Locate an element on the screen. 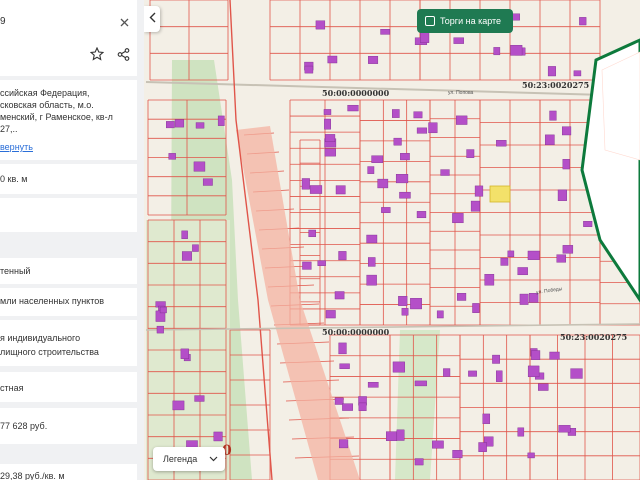  torgi-label: Торги на карте is located at coordinates (471, 21).